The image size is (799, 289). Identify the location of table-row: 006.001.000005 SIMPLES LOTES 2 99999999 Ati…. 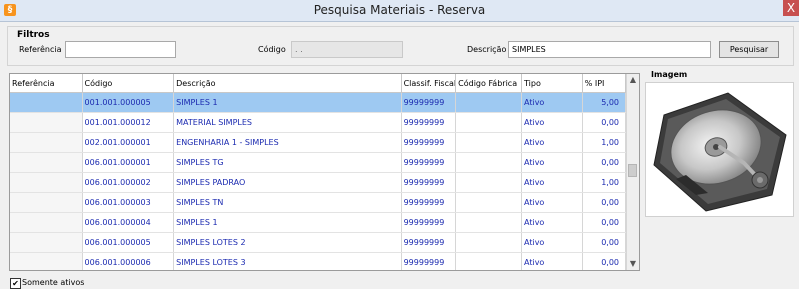
(318, 242).